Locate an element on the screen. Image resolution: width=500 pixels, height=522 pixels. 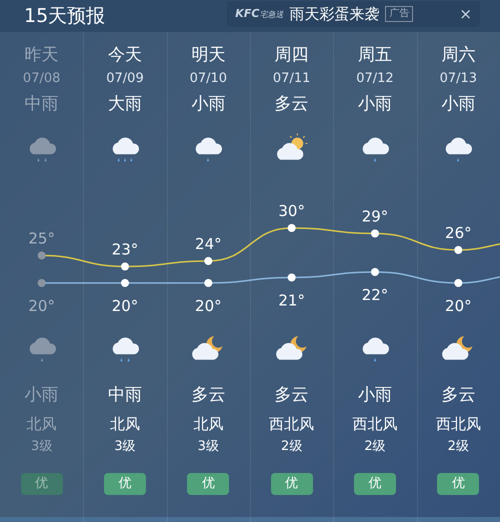
low-temperature: 21° is located at coordinates (291, 301).